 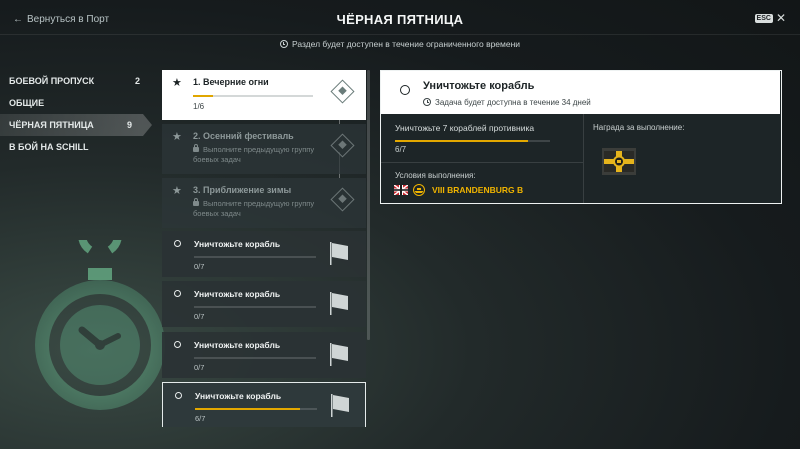 I want to click on sidebar-item-battle-pass: БОЕВОЙ ПРОПУСК 2, so click(x=80, y=81).